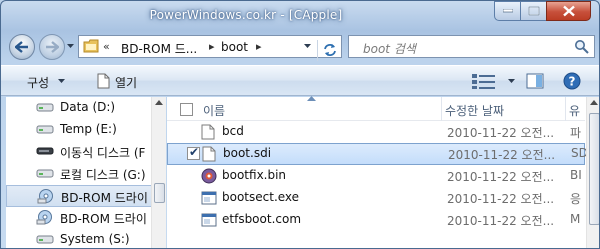 This screenshot has height=249, width=600. I want to click on nav-item-bd-rom-selected: BD-ROM 드라이, so click(79, 196).